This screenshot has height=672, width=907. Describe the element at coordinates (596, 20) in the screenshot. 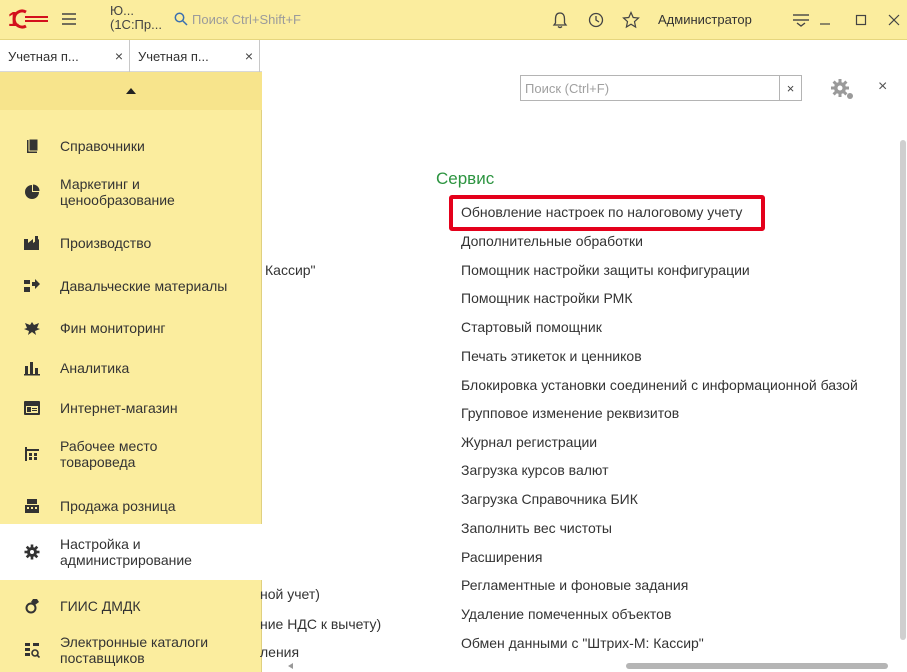

I see `history-icon` at that location.